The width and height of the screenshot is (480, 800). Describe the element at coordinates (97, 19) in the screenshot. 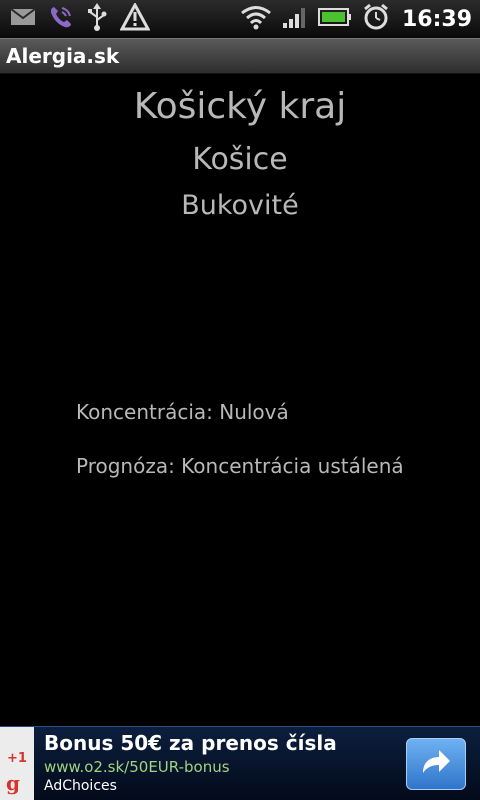

I see `usb-icon` at that location.